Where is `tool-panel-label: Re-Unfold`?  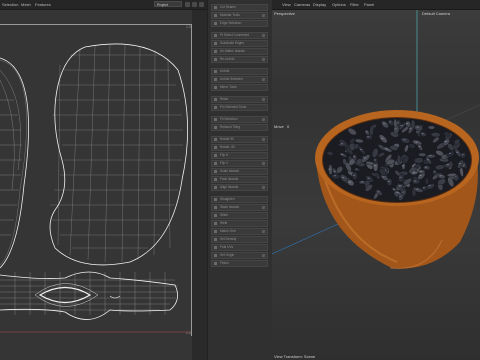
tool-panel-label: Re-Unfold is located at coordinates (227, 59).